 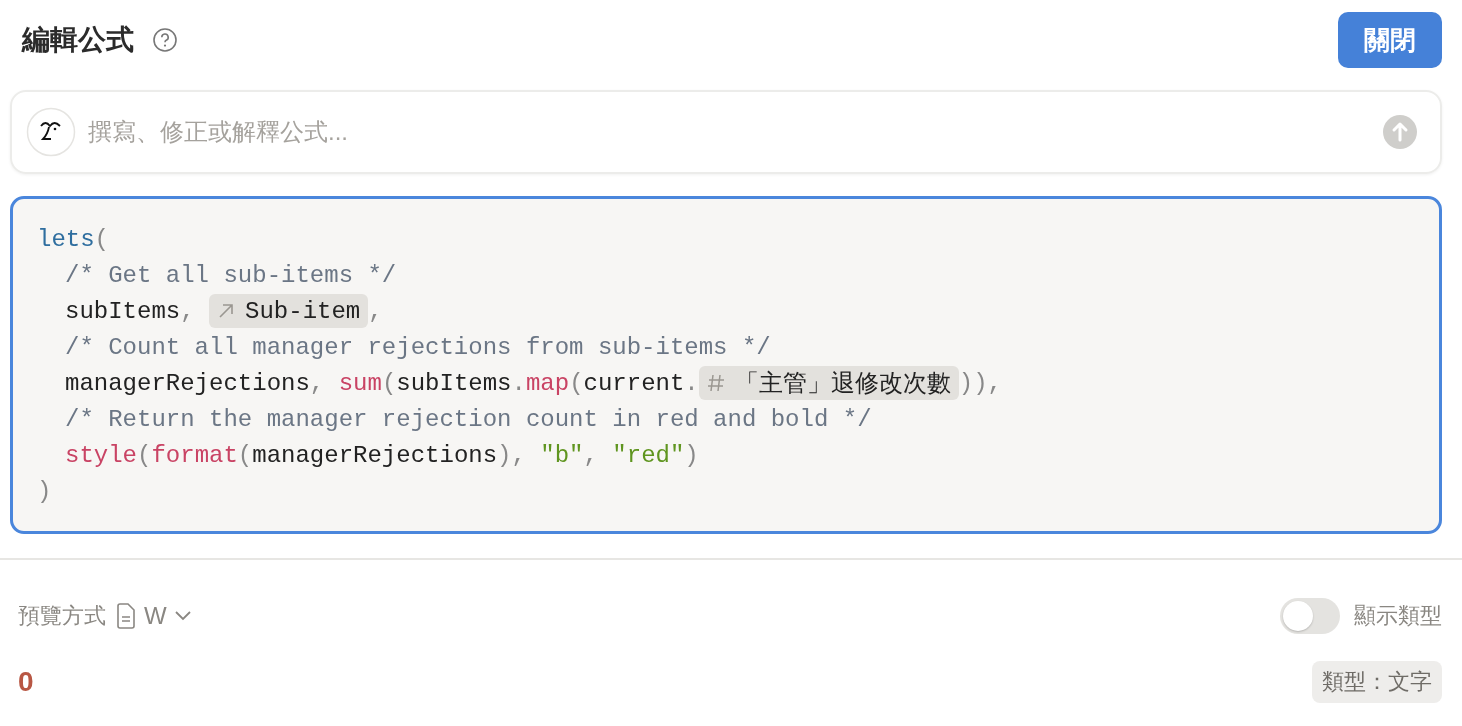 I want to click on code-token: "red", so click(x=648, y=455).